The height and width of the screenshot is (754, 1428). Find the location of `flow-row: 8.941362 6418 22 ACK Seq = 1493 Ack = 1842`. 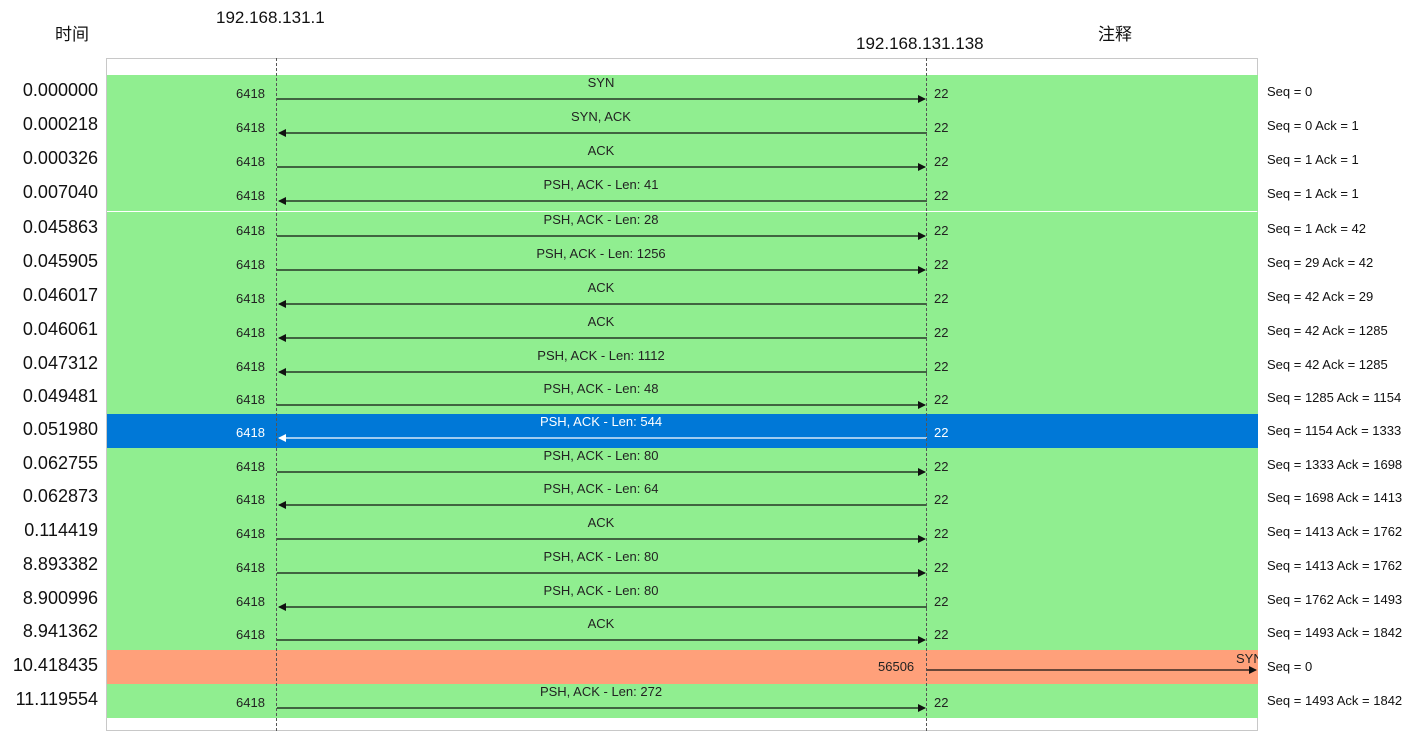

flow-row: 8.941362 6418 22 ACK Seq = 1493 Ack = 1842 is located at coordinates (714, 633).